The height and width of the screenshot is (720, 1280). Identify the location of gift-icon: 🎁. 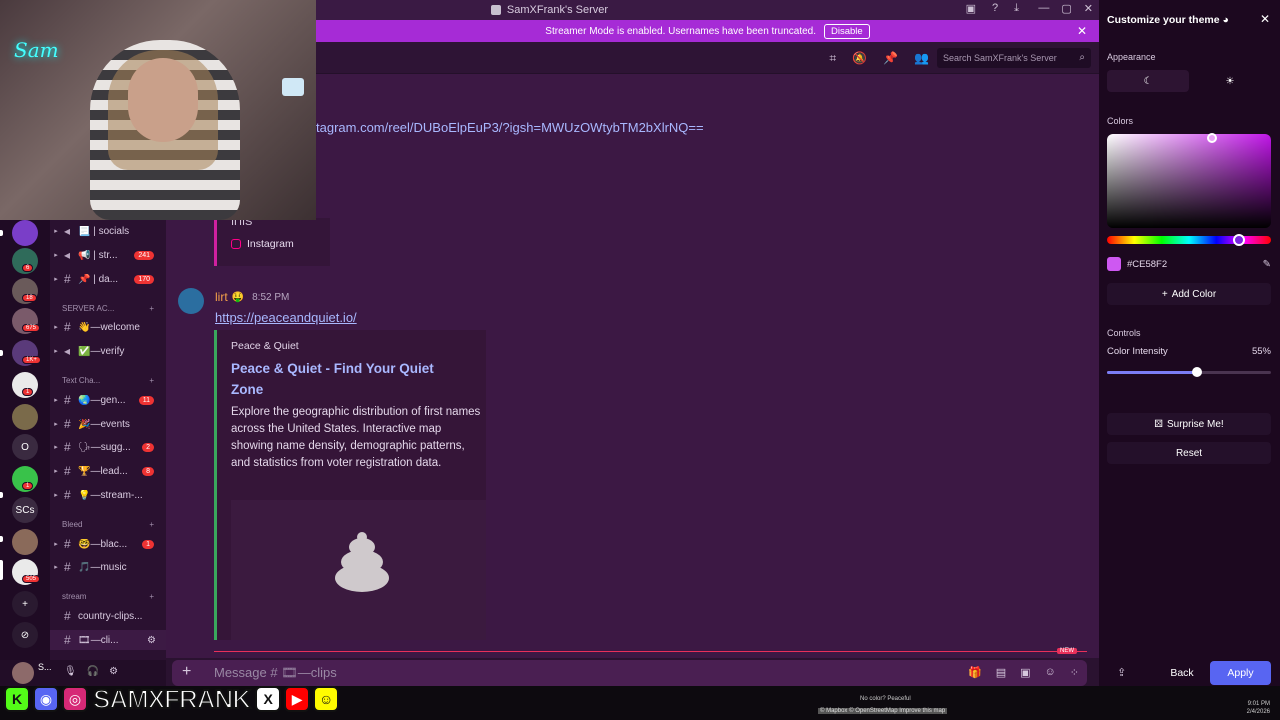
(975, 672).